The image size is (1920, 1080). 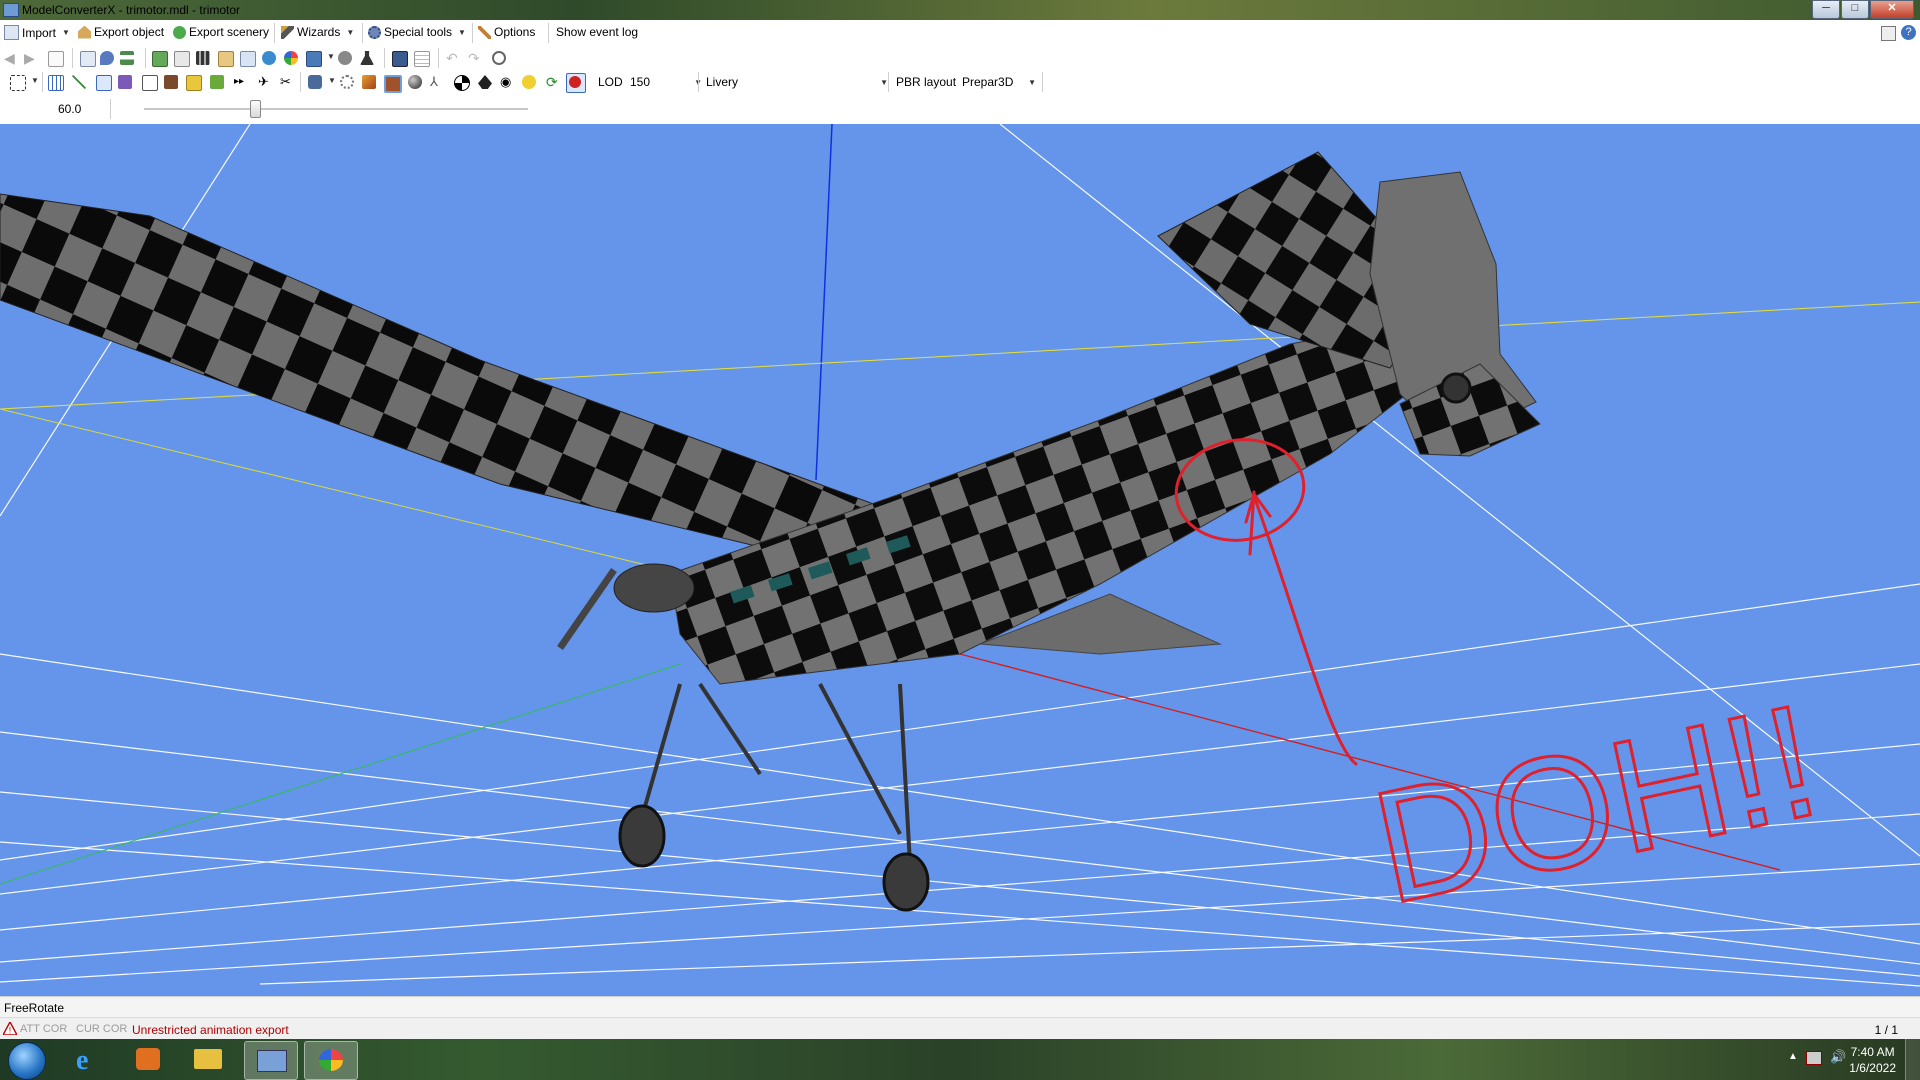 I want to click on mode-statusbar: FreeRotate, so click(x=960, y=1007).